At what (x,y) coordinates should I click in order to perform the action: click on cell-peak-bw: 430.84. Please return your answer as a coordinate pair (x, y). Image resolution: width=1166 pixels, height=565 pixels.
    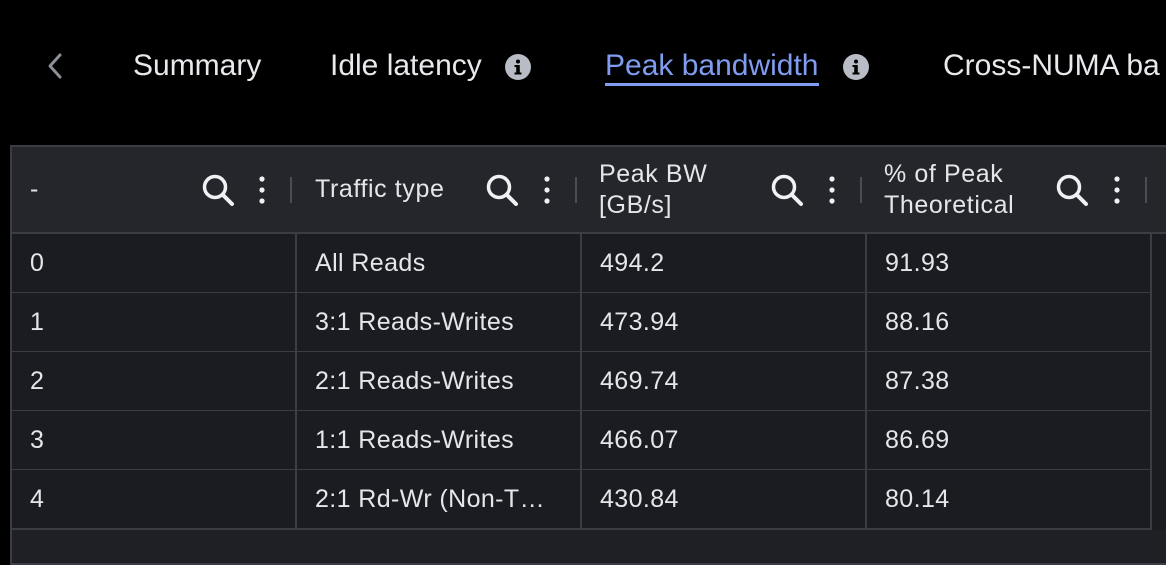
    Looking at the image, I should click on (639, 499).